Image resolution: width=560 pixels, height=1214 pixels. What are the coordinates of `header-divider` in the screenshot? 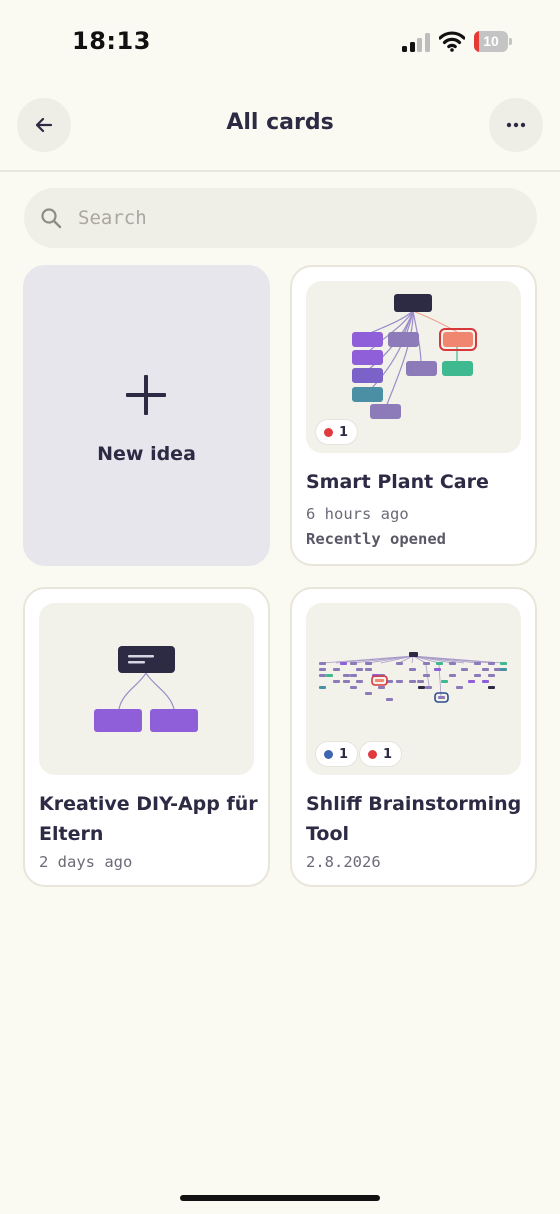 It's located at (280, 171).